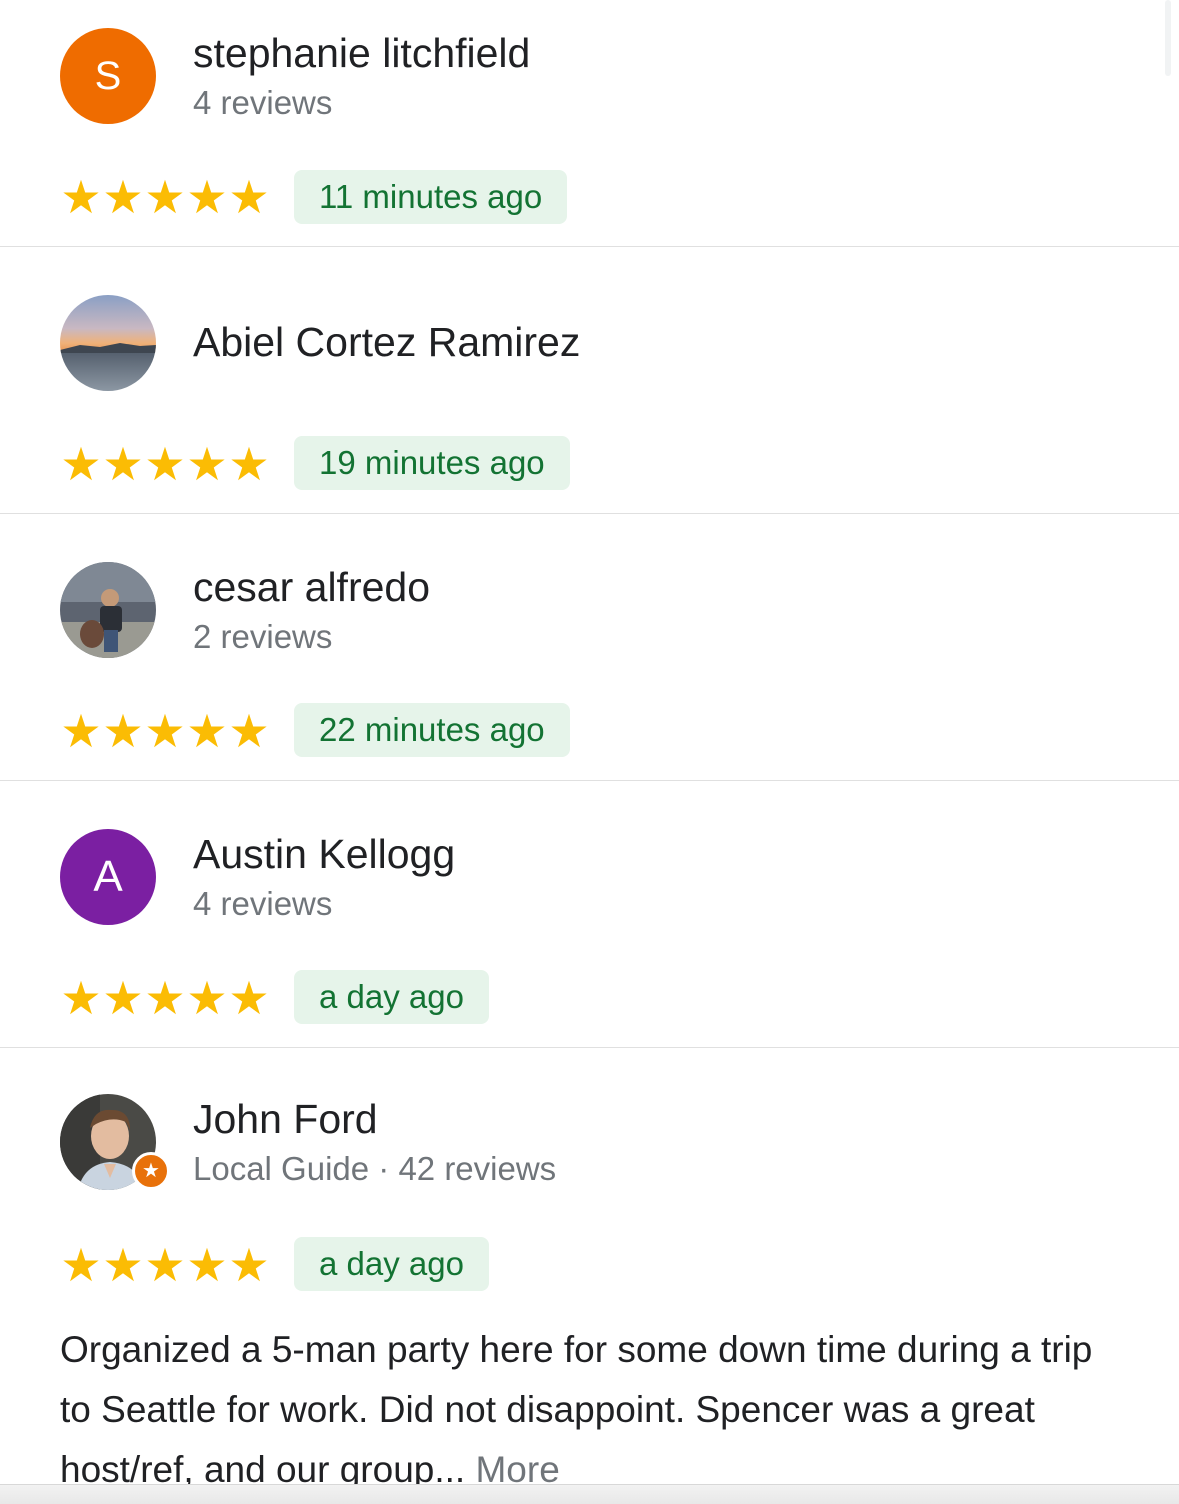 This screenshot has height=1504, width=1179. I want to click on avatar: S, so click(108, 76).